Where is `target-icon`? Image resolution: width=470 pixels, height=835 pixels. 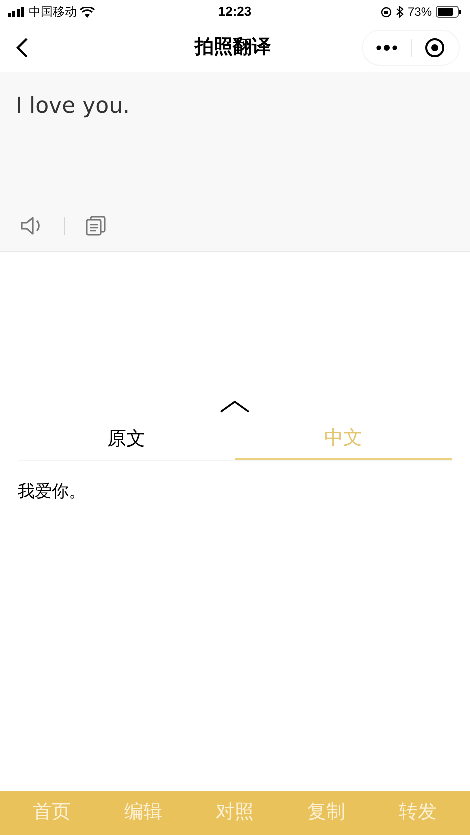
target-icon is located at coordinates (435, 48).